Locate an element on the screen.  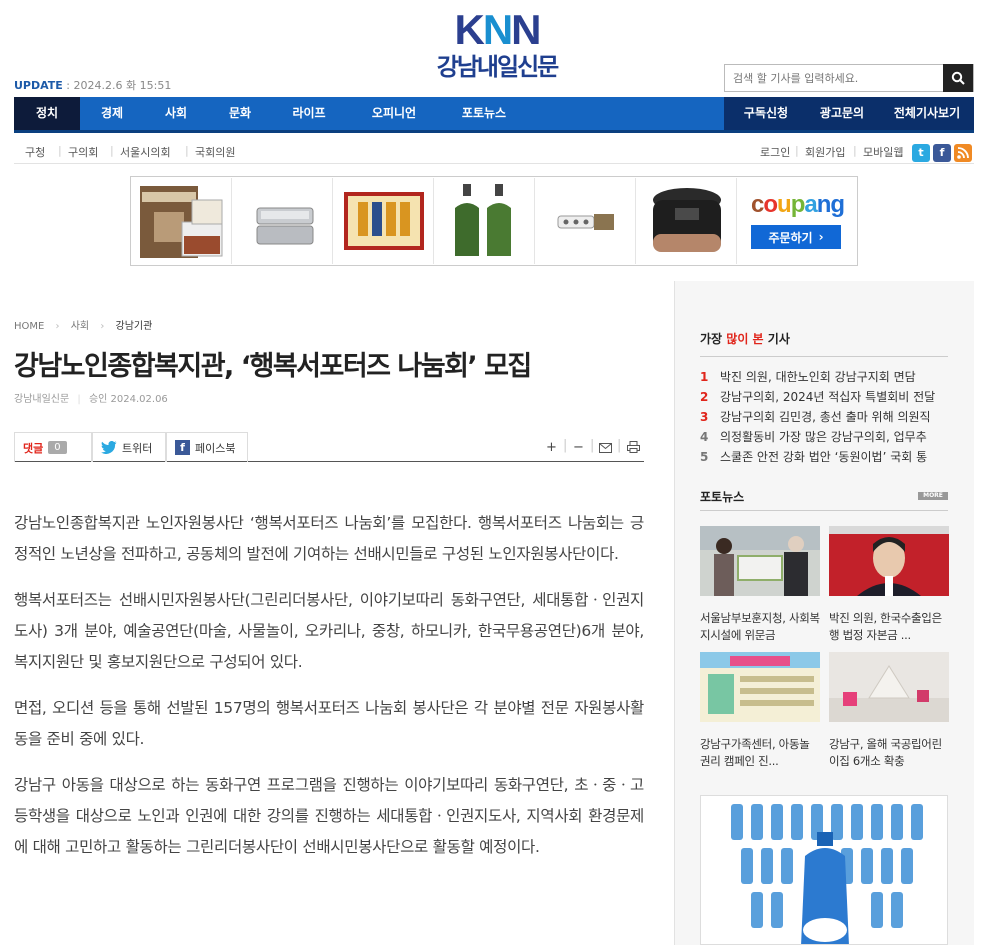
site-logo: KNN 강남내일신문 is located at coordinates (497, 49).